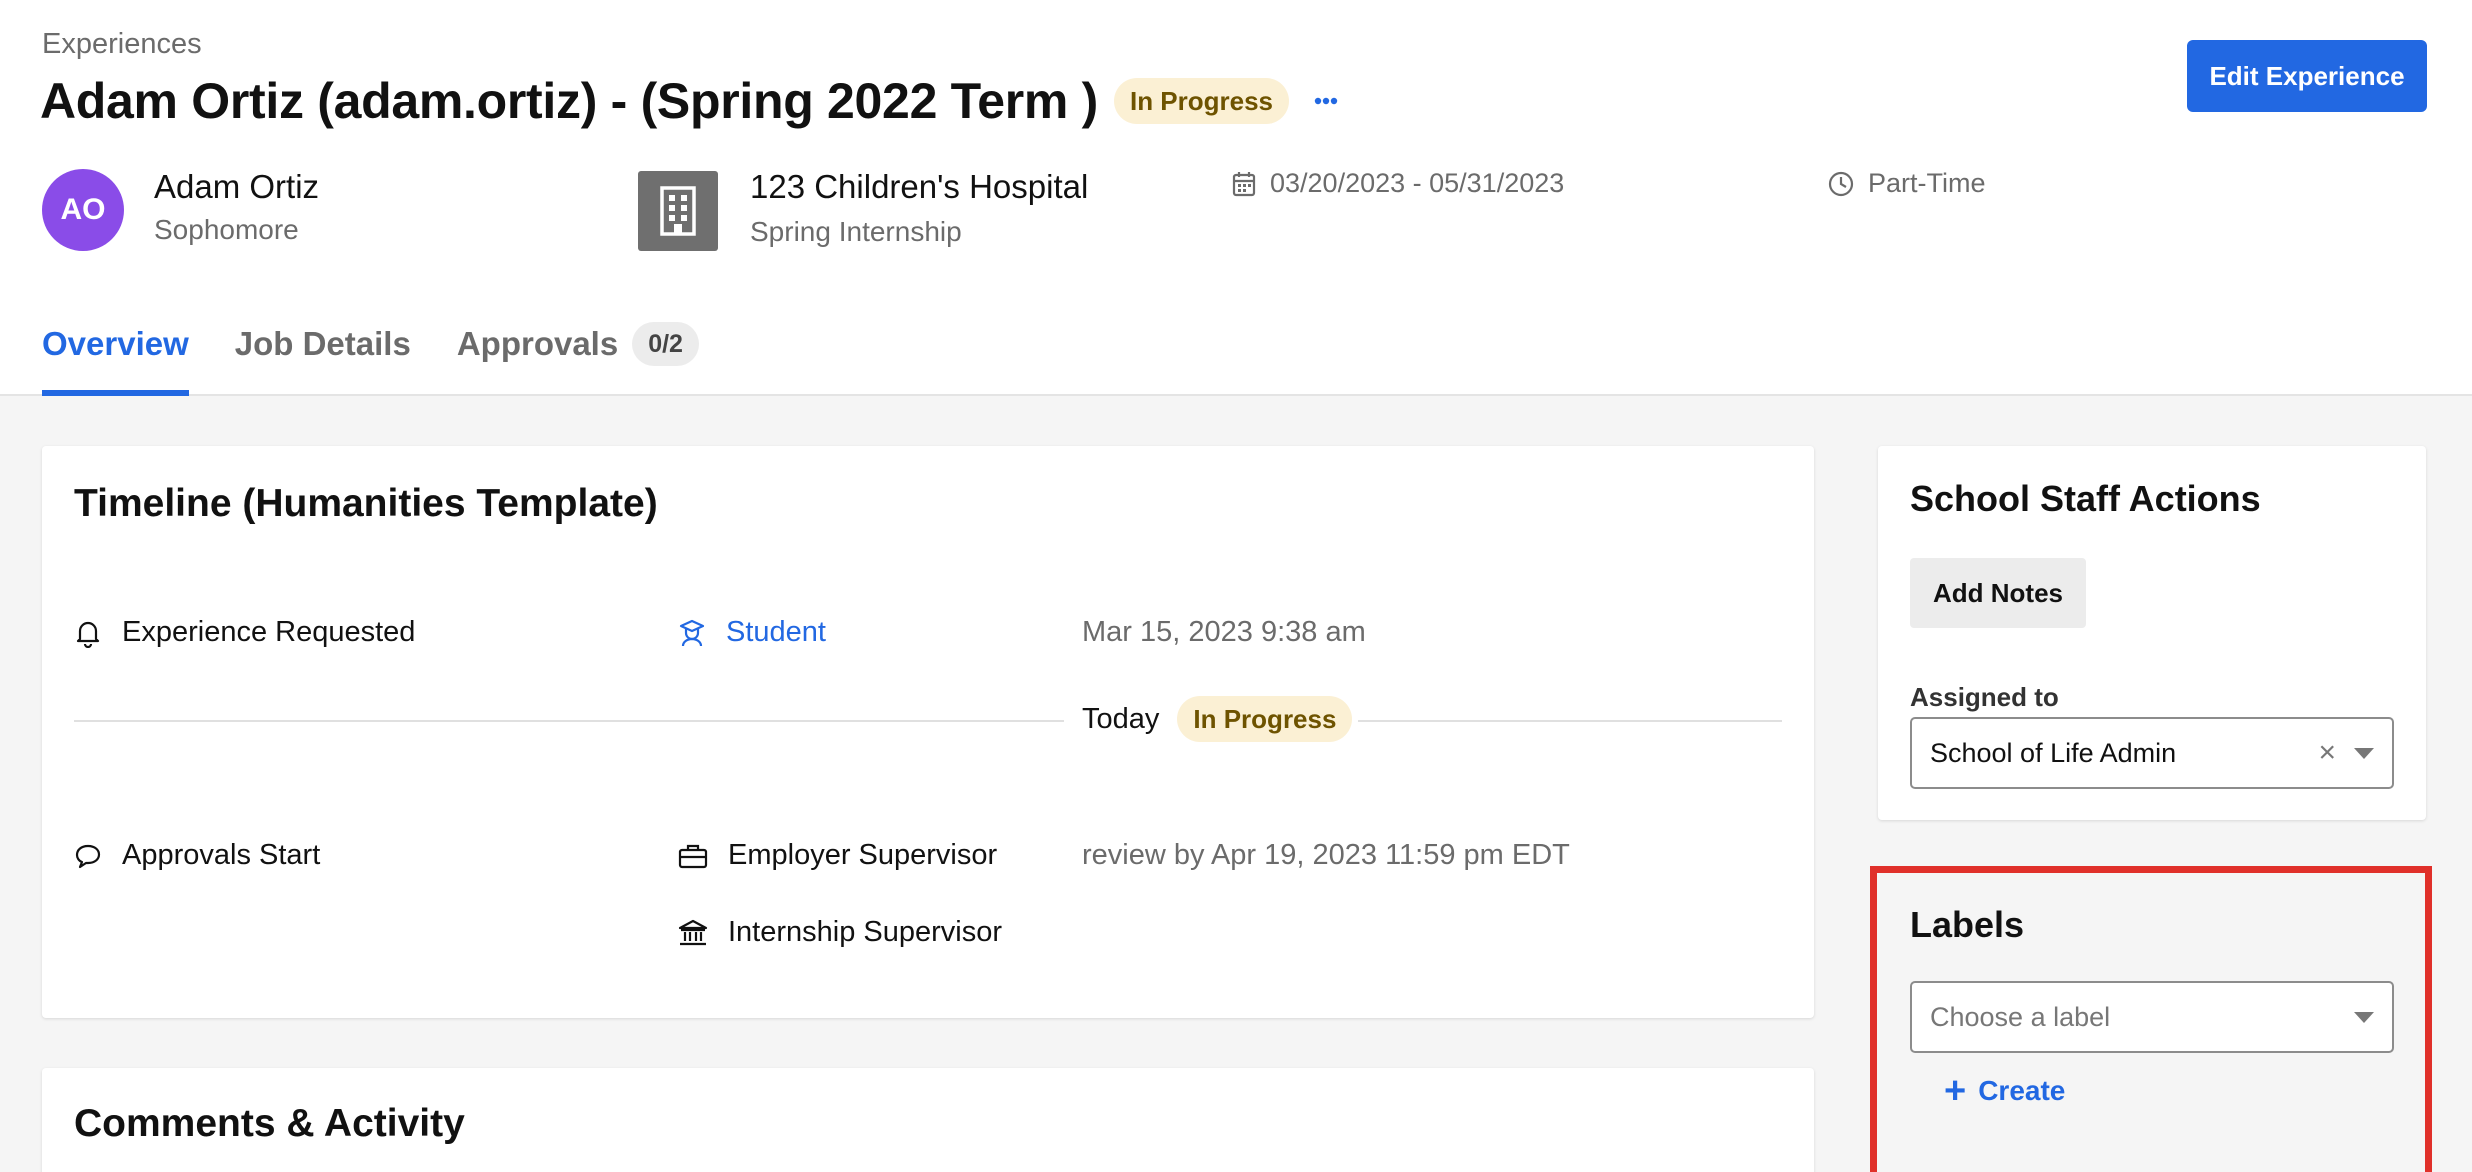  Describe the element at coordinates (236, 187) in the screenshot. I see `student-name: Adam Ortiz` at that location.